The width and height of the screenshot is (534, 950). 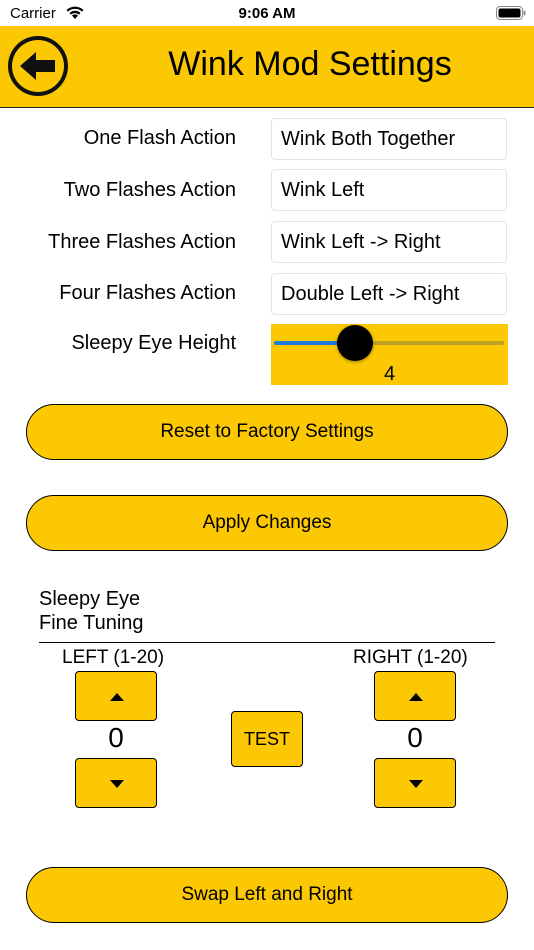 I want to click on left-decrement-button, so click(x=116, y=783).